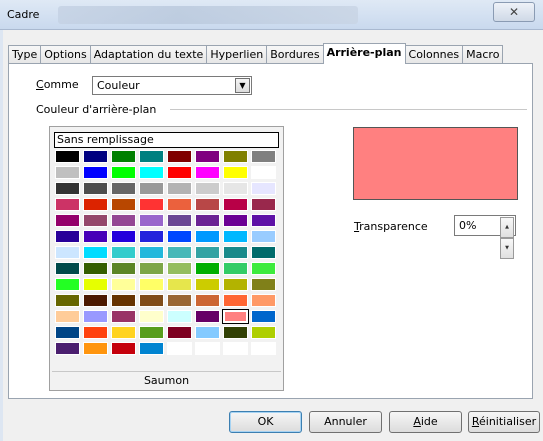  I want to click on spin-down-icon: ▼, so click(507, 248).